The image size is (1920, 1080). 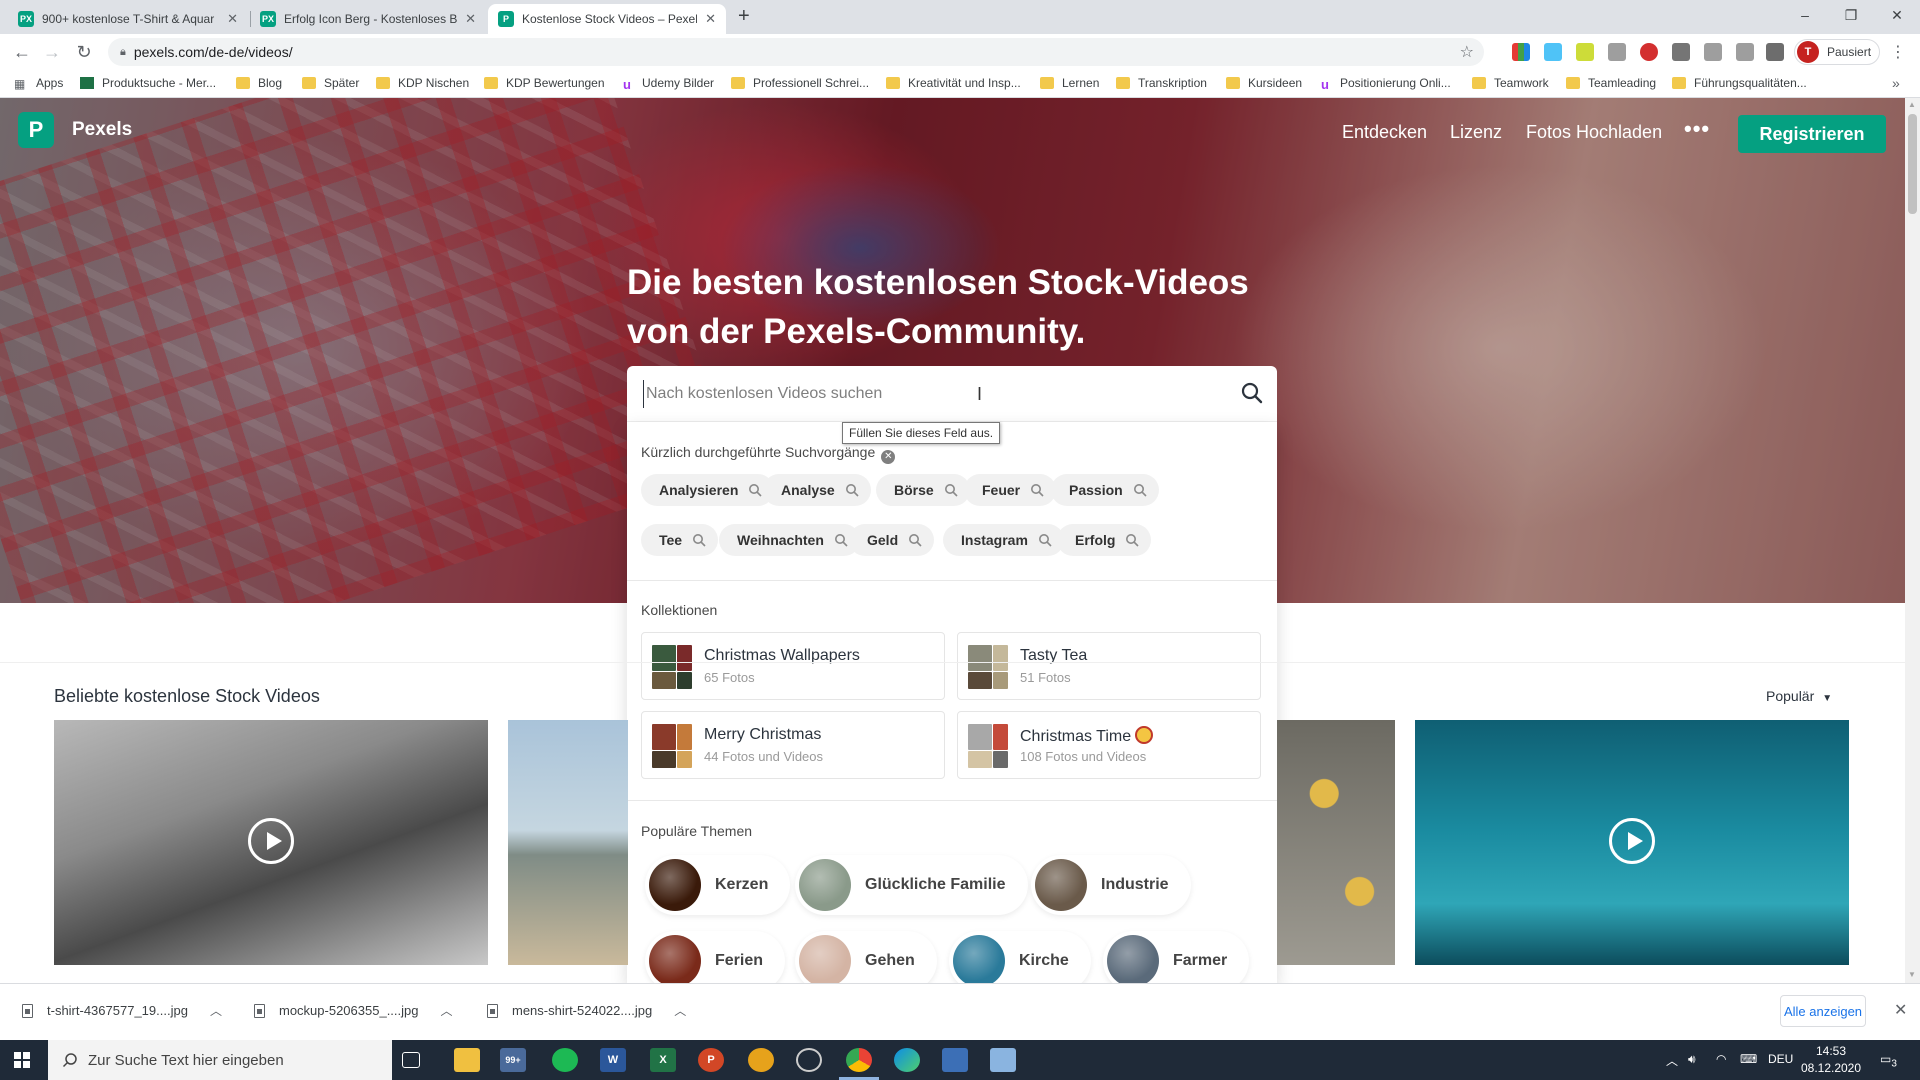 What do you see at coordinates (75, 130) in the screenshot?
I see `pexels-logo: P Pexels` at bounding box center [75, 130].